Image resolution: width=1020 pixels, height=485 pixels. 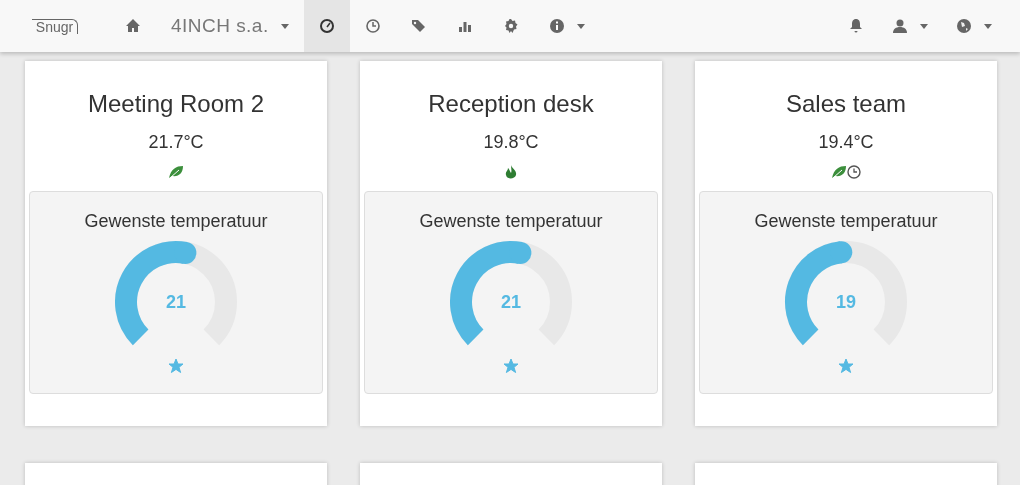 I want to click on room-temperature: 19.8°C, so click(x=511, y=142).